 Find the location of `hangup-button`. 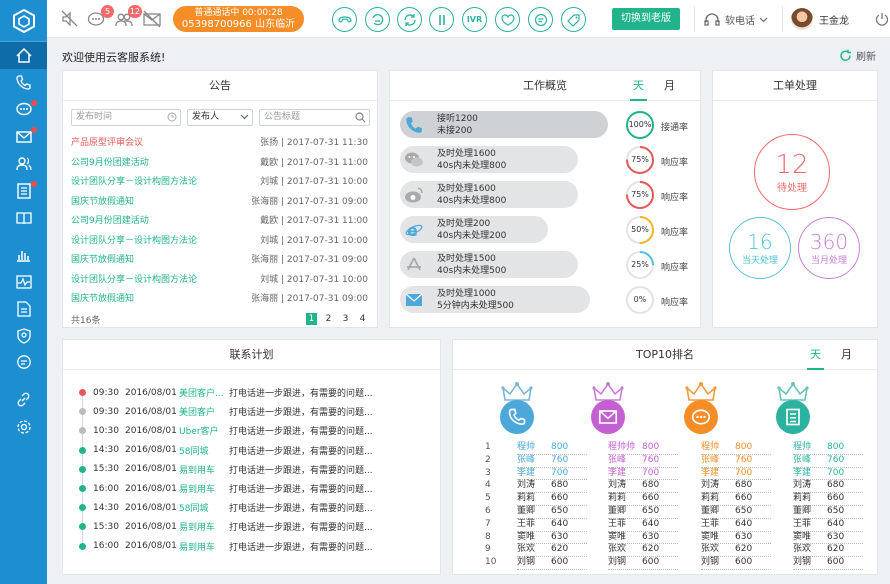

hangup-button is located at coordinates (344, 19).